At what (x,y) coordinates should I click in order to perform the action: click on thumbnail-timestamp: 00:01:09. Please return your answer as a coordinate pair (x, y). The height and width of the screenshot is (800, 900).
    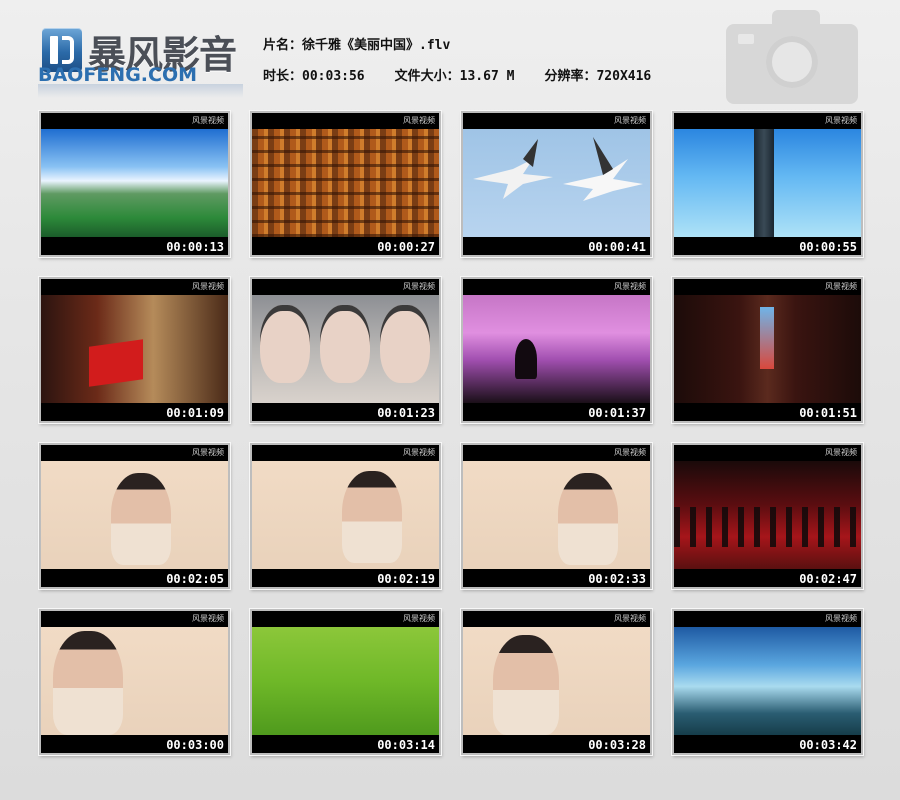
    Looking at the image, I should click on (195, 413).